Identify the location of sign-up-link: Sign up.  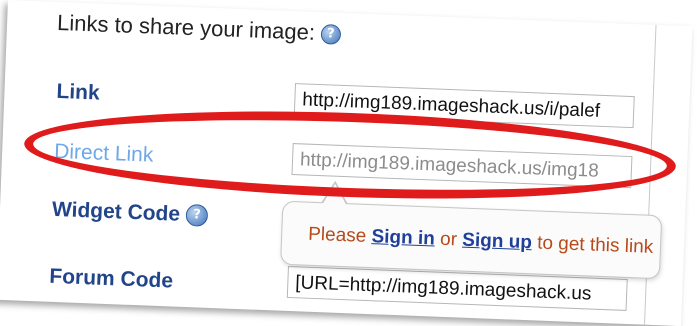
(497, 242).